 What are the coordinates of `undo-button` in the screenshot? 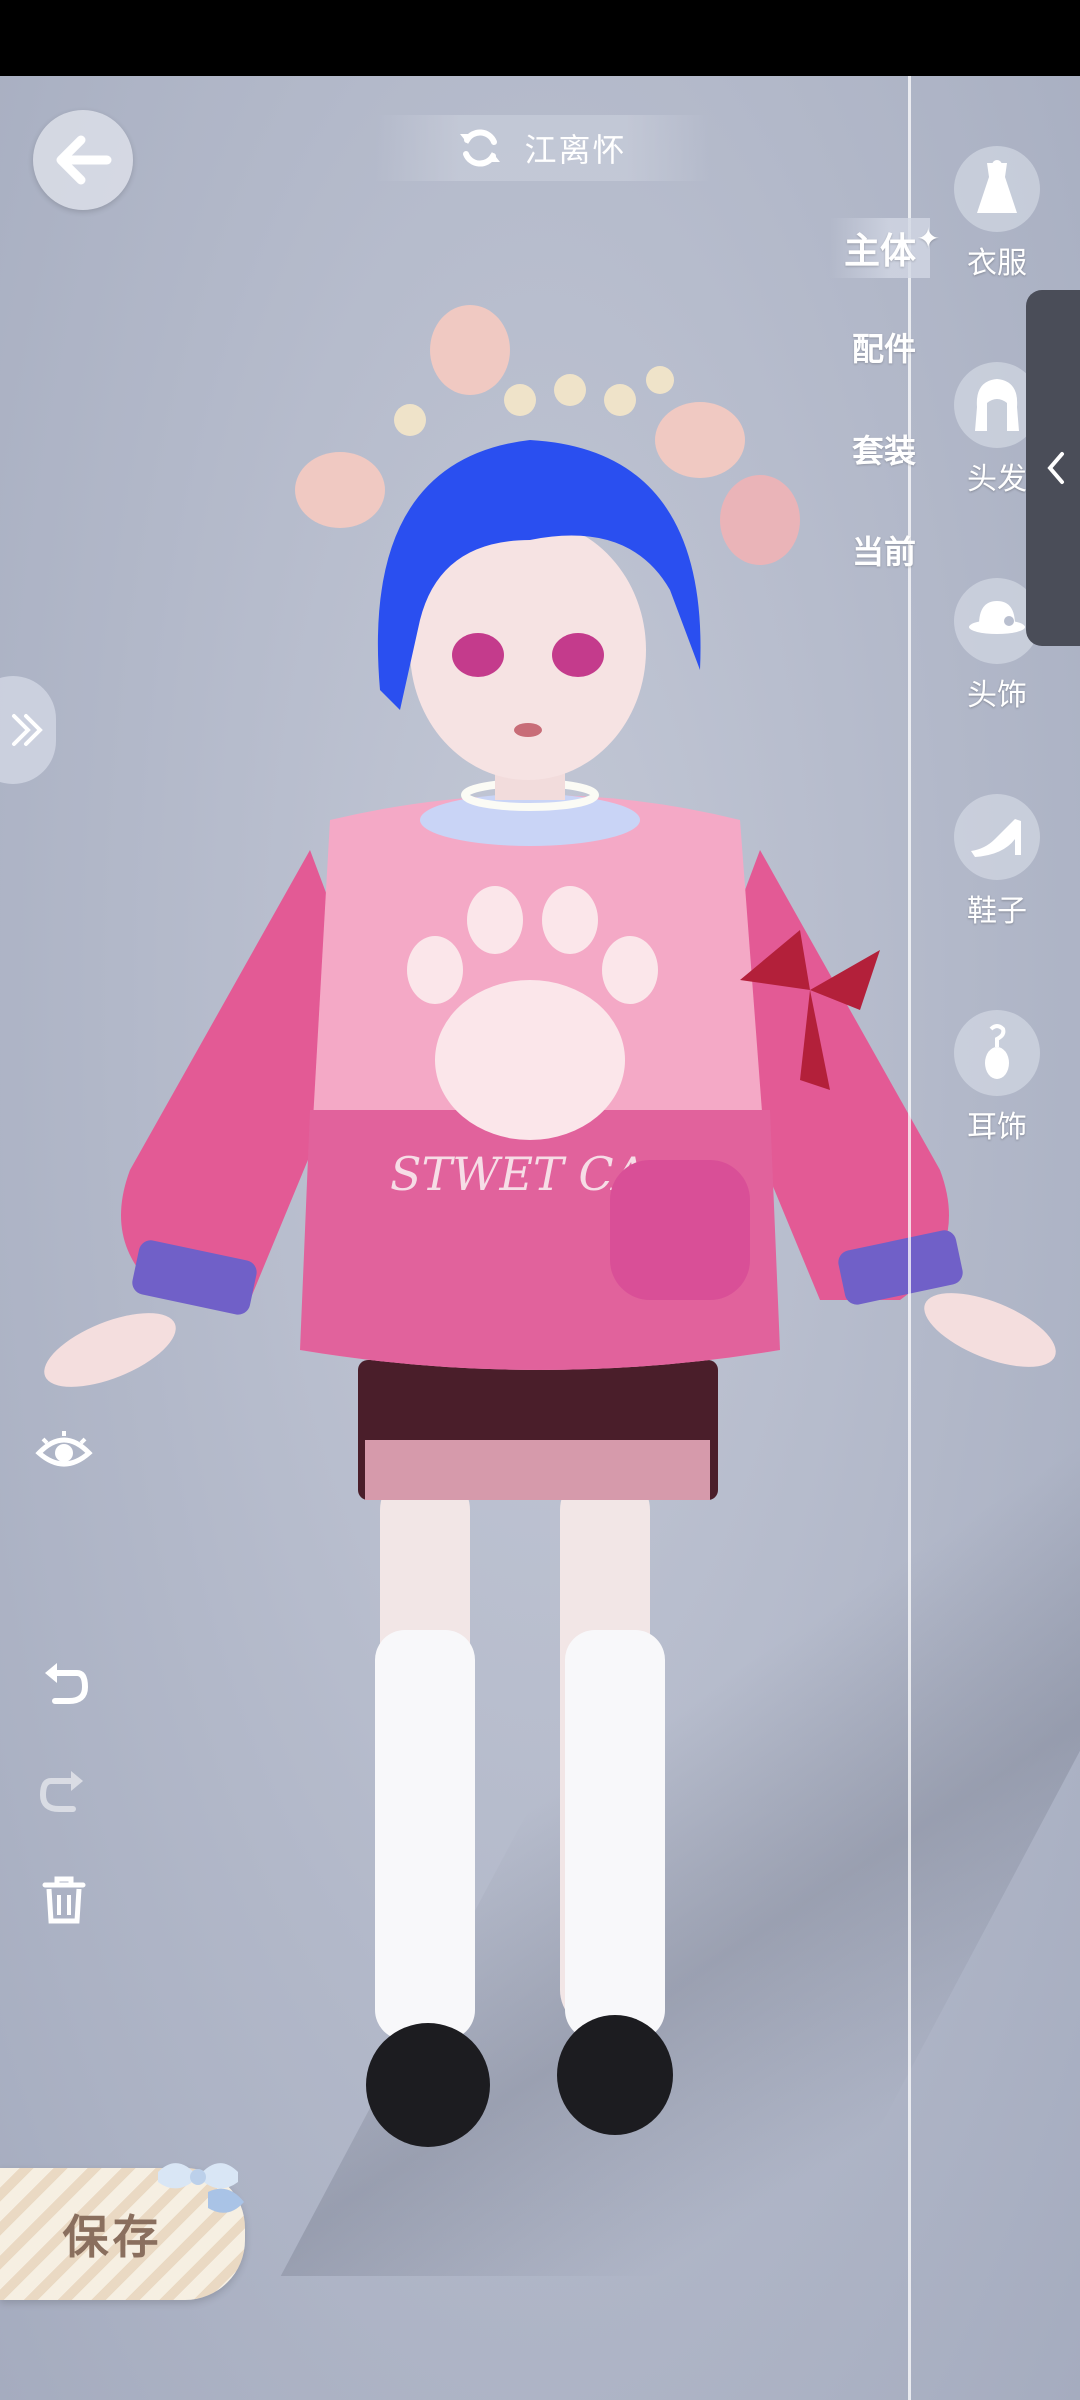 It's located at (64, 1684).